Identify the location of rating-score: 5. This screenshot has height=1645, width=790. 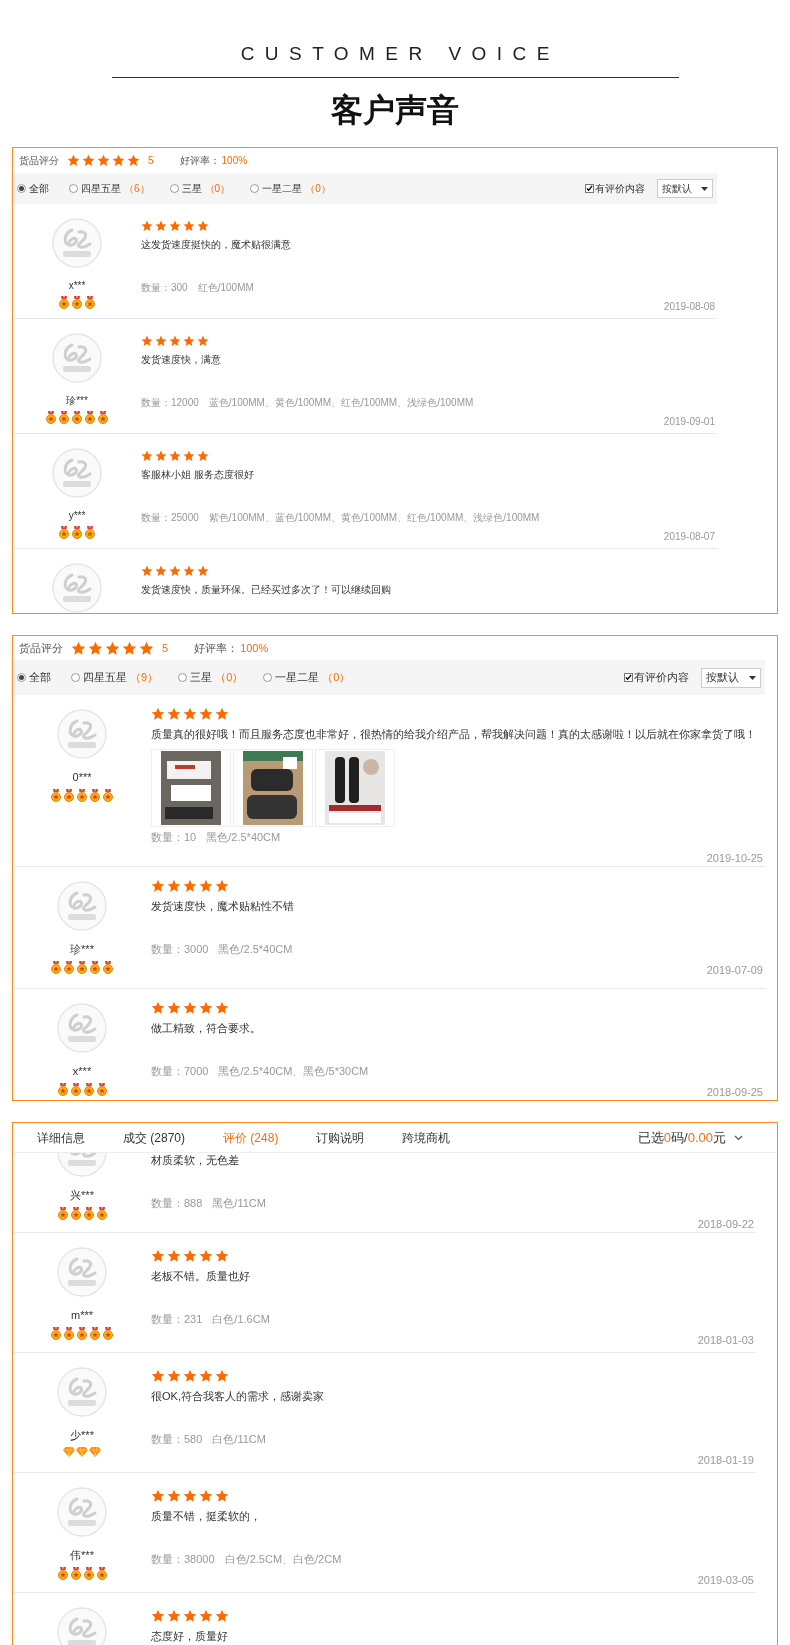
(151, 161).